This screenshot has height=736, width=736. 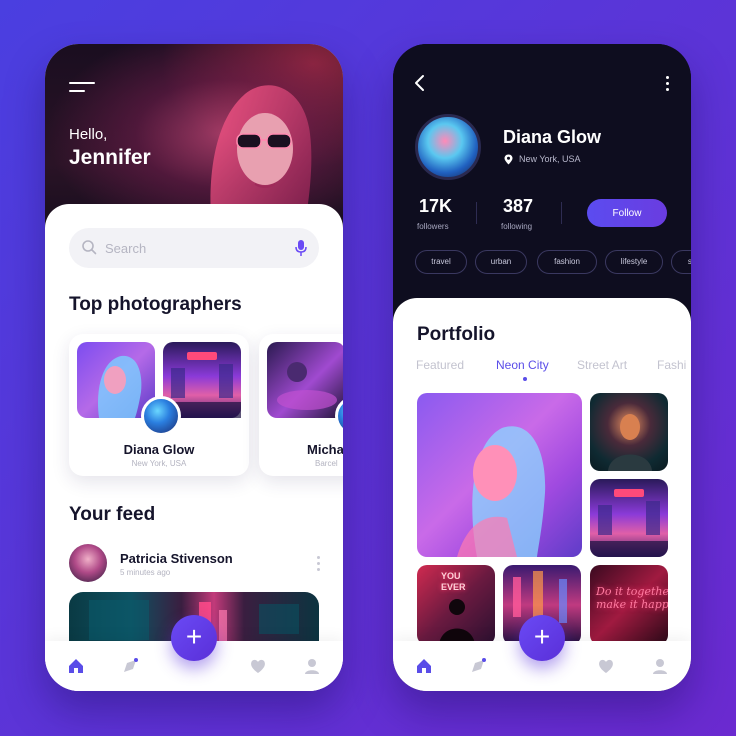 What do you see at coordinates (176, 558) in the screenshot?
I see `post-author-name: Patricia Stivenson` at bounding box center [176, 558].